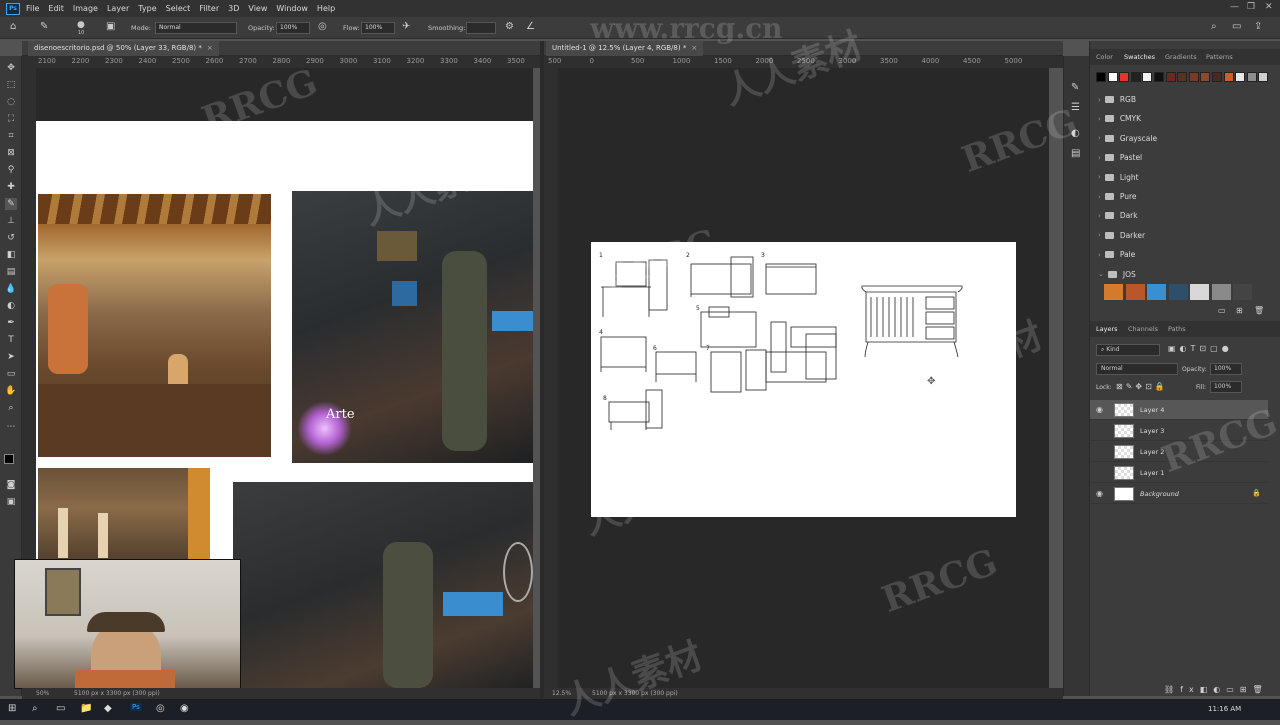 The image size is (1280, 725). I want to click on layer-row-2: Layer 2, so click(1179, 452).